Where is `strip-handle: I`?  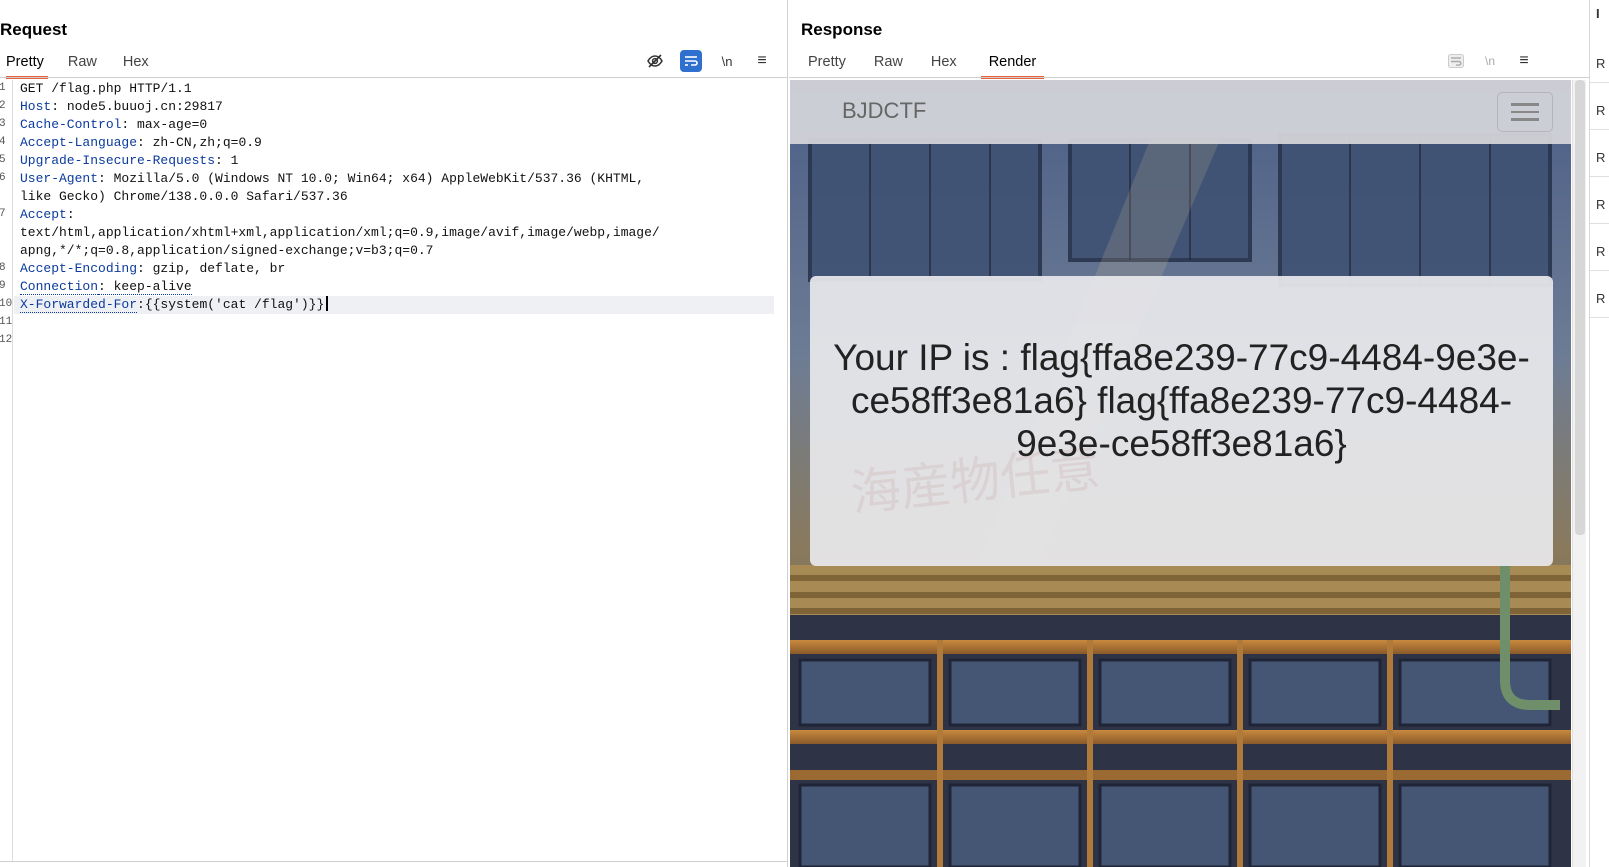 strip-handle: I is located at coordinates (1598, 13).